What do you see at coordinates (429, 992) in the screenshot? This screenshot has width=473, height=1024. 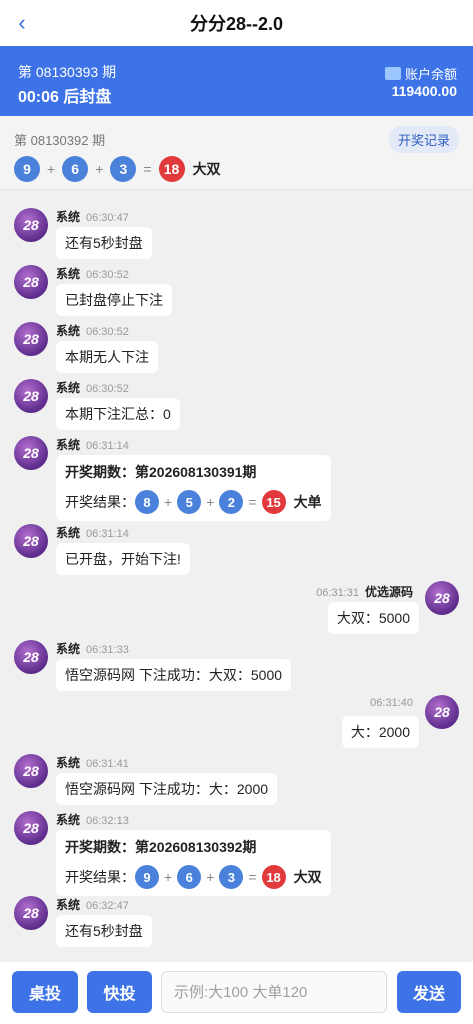 I see `send-button: 发送` at bounding box center [429, 992].